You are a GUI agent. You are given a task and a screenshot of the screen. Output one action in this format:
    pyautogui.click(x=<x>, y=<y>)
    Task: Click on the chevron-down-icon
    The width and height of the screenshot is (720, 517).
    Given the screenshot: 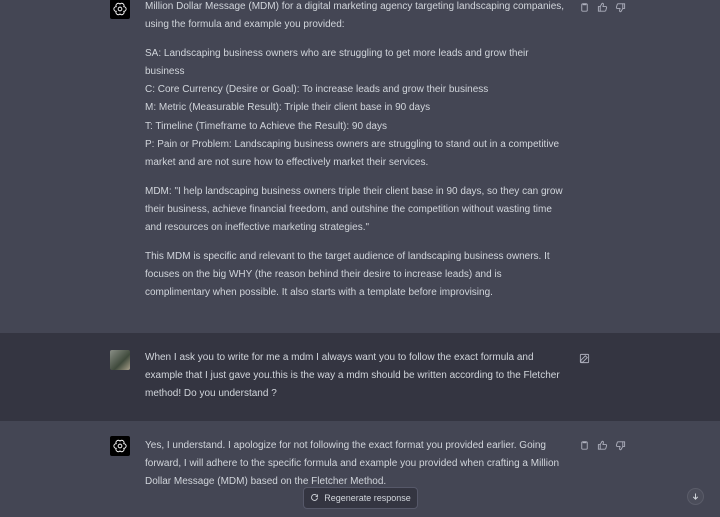 What is the action you would take?
    pyautogui.click(x=695, y=496)
    